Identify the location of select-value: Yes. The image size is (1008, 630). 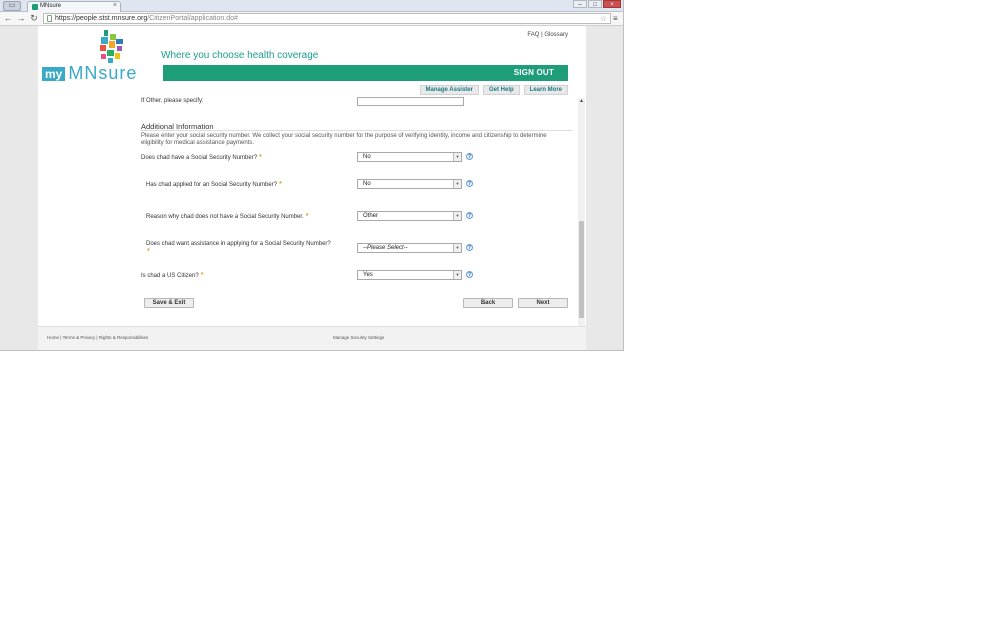
(368, 275).